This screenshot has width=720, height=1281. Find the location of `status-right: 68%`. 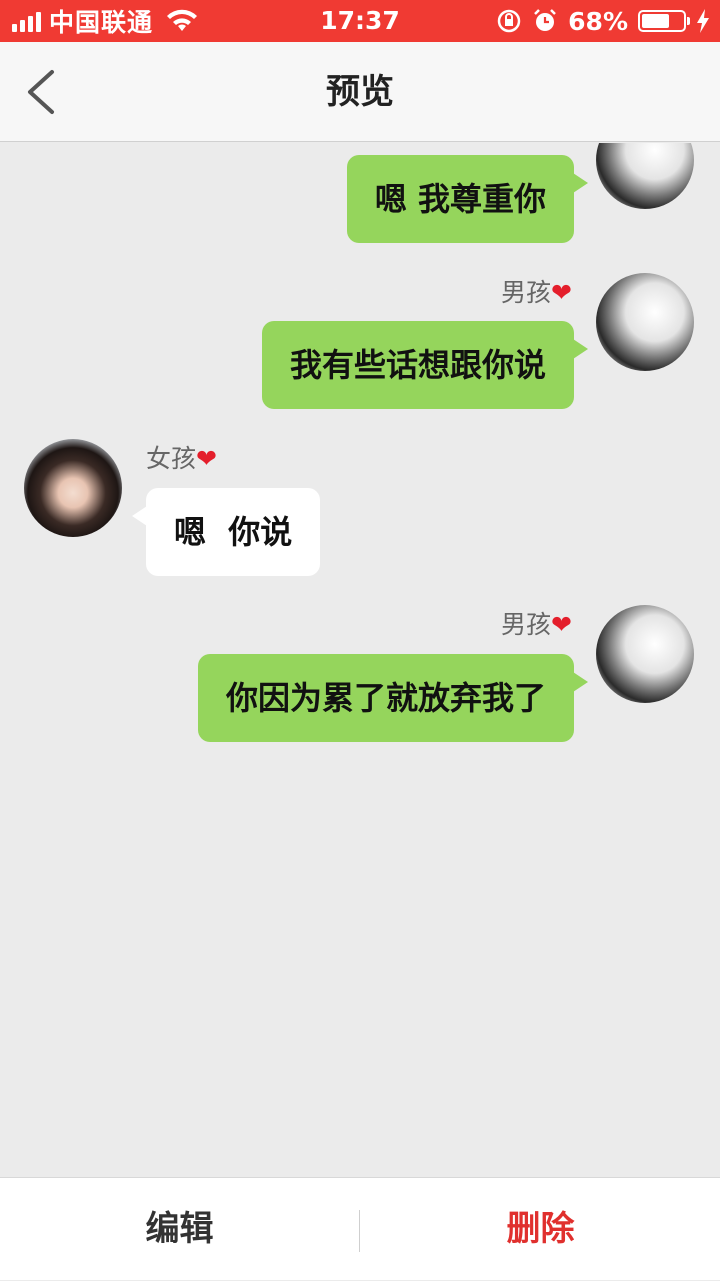

status-right: 68% is located at coordinates (603, 21).